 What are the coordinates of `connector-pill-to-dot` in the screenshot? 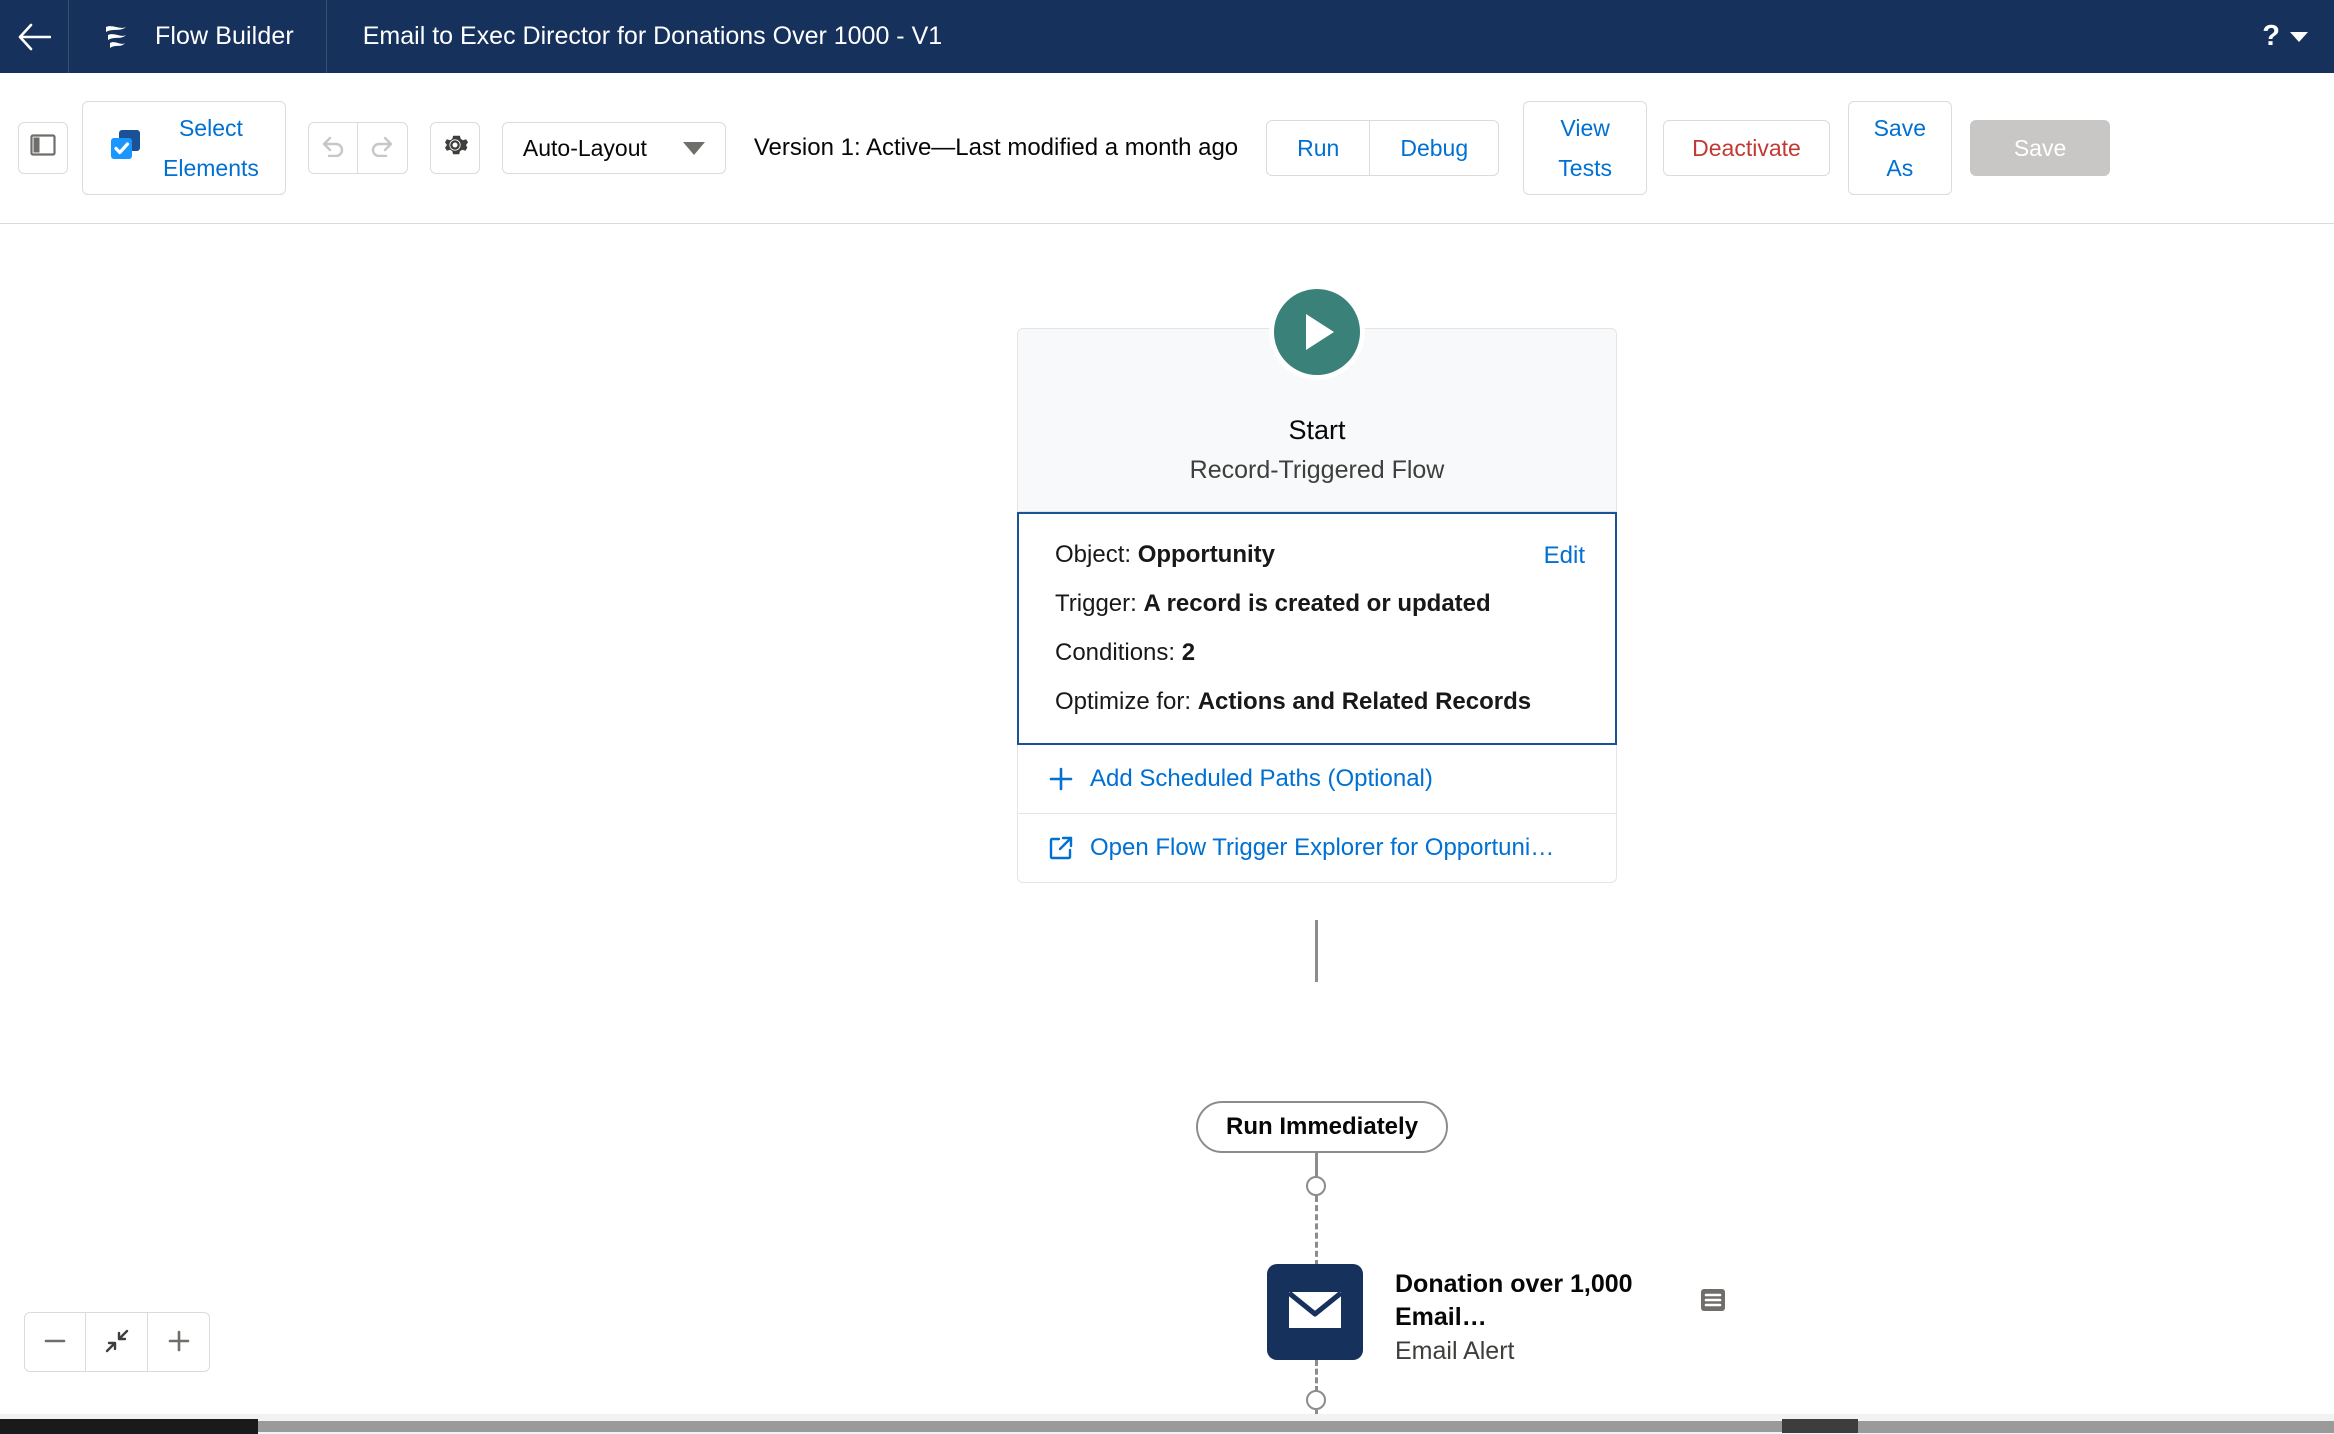 It's located at (1316, 1164).